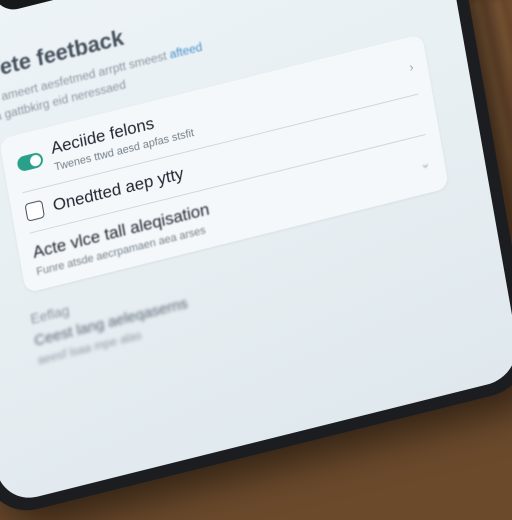  I want to click on camera-notch, so click(52, 7).